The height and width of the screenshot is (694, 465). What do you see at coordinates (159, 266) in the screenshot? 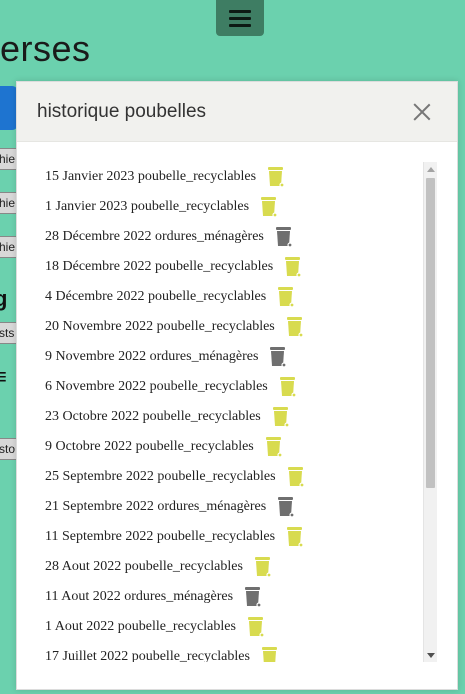
I see `history-item-label: 18 Décembre 2022 poubelle_recyclables` at bounding box center [159, 266].